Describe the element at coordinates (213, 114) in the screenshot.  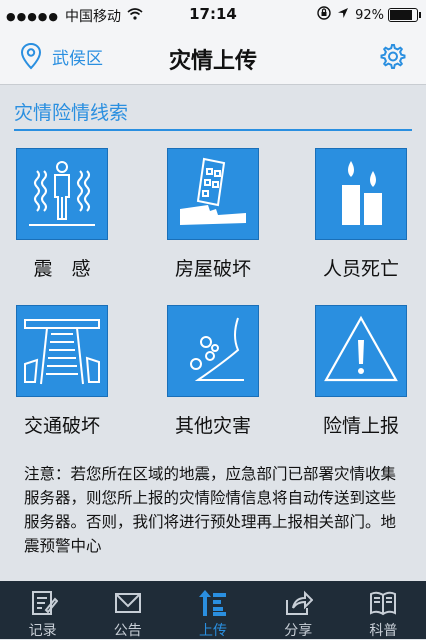
I see `section-title: 灾情险情线索` at that location.